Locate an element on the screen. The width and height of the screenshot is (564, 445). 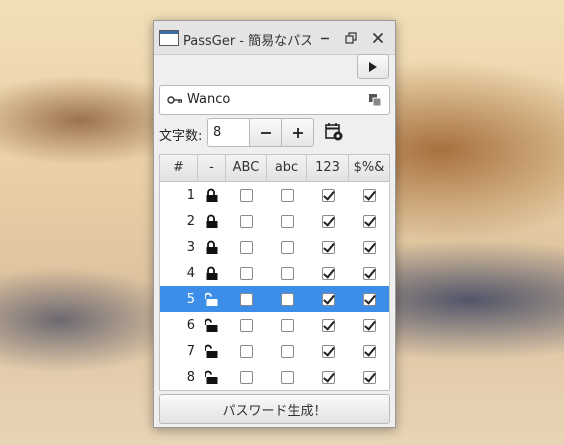
row-number: 3 is located at coordinates (190, 247).